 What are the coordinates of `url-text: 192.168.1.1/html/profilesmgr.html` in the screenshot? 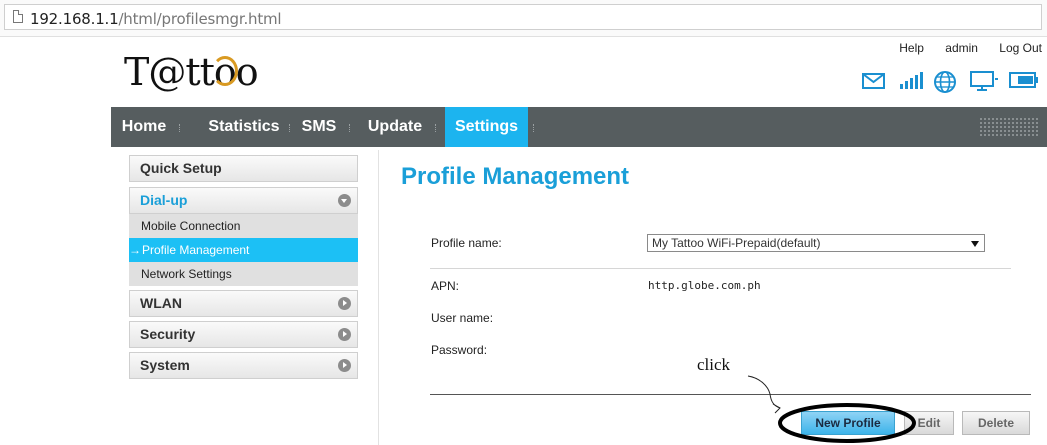 It's located at (156, 19).